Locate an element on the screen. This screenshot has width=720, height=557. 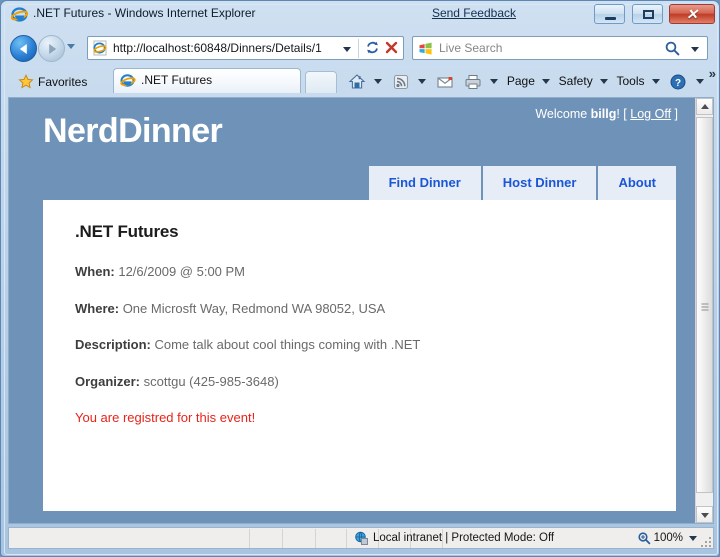
home-button is located at coordinates (364, 81).